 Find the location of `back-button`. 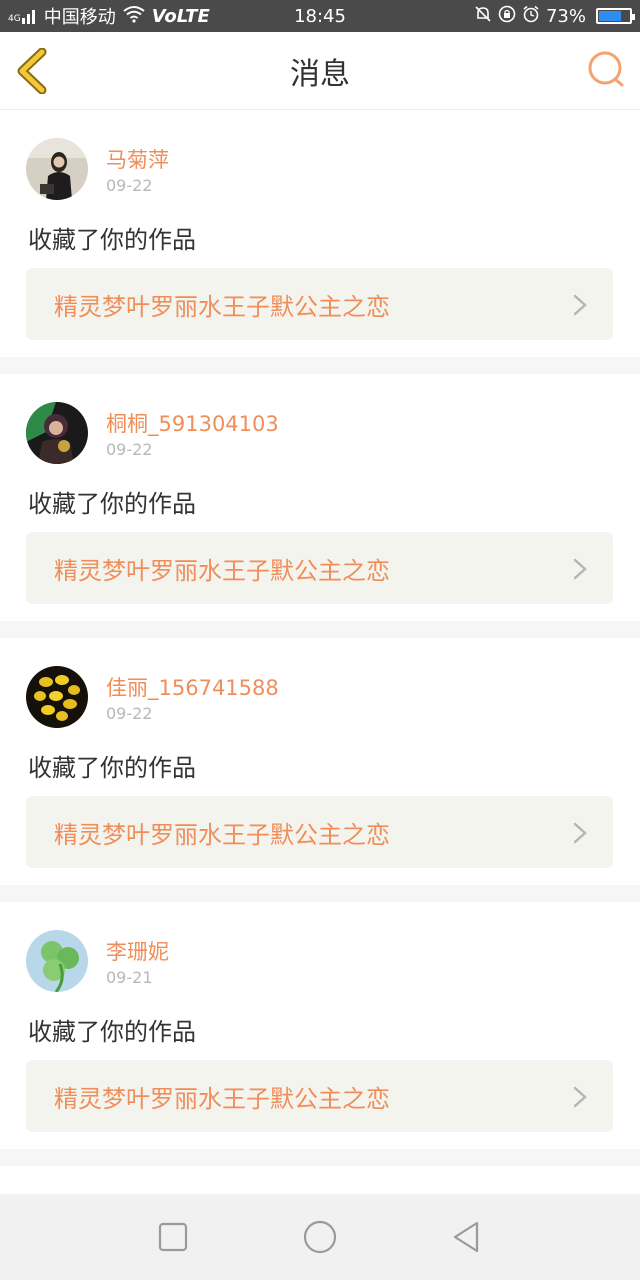

back-button is located at coordinates (34, 71).